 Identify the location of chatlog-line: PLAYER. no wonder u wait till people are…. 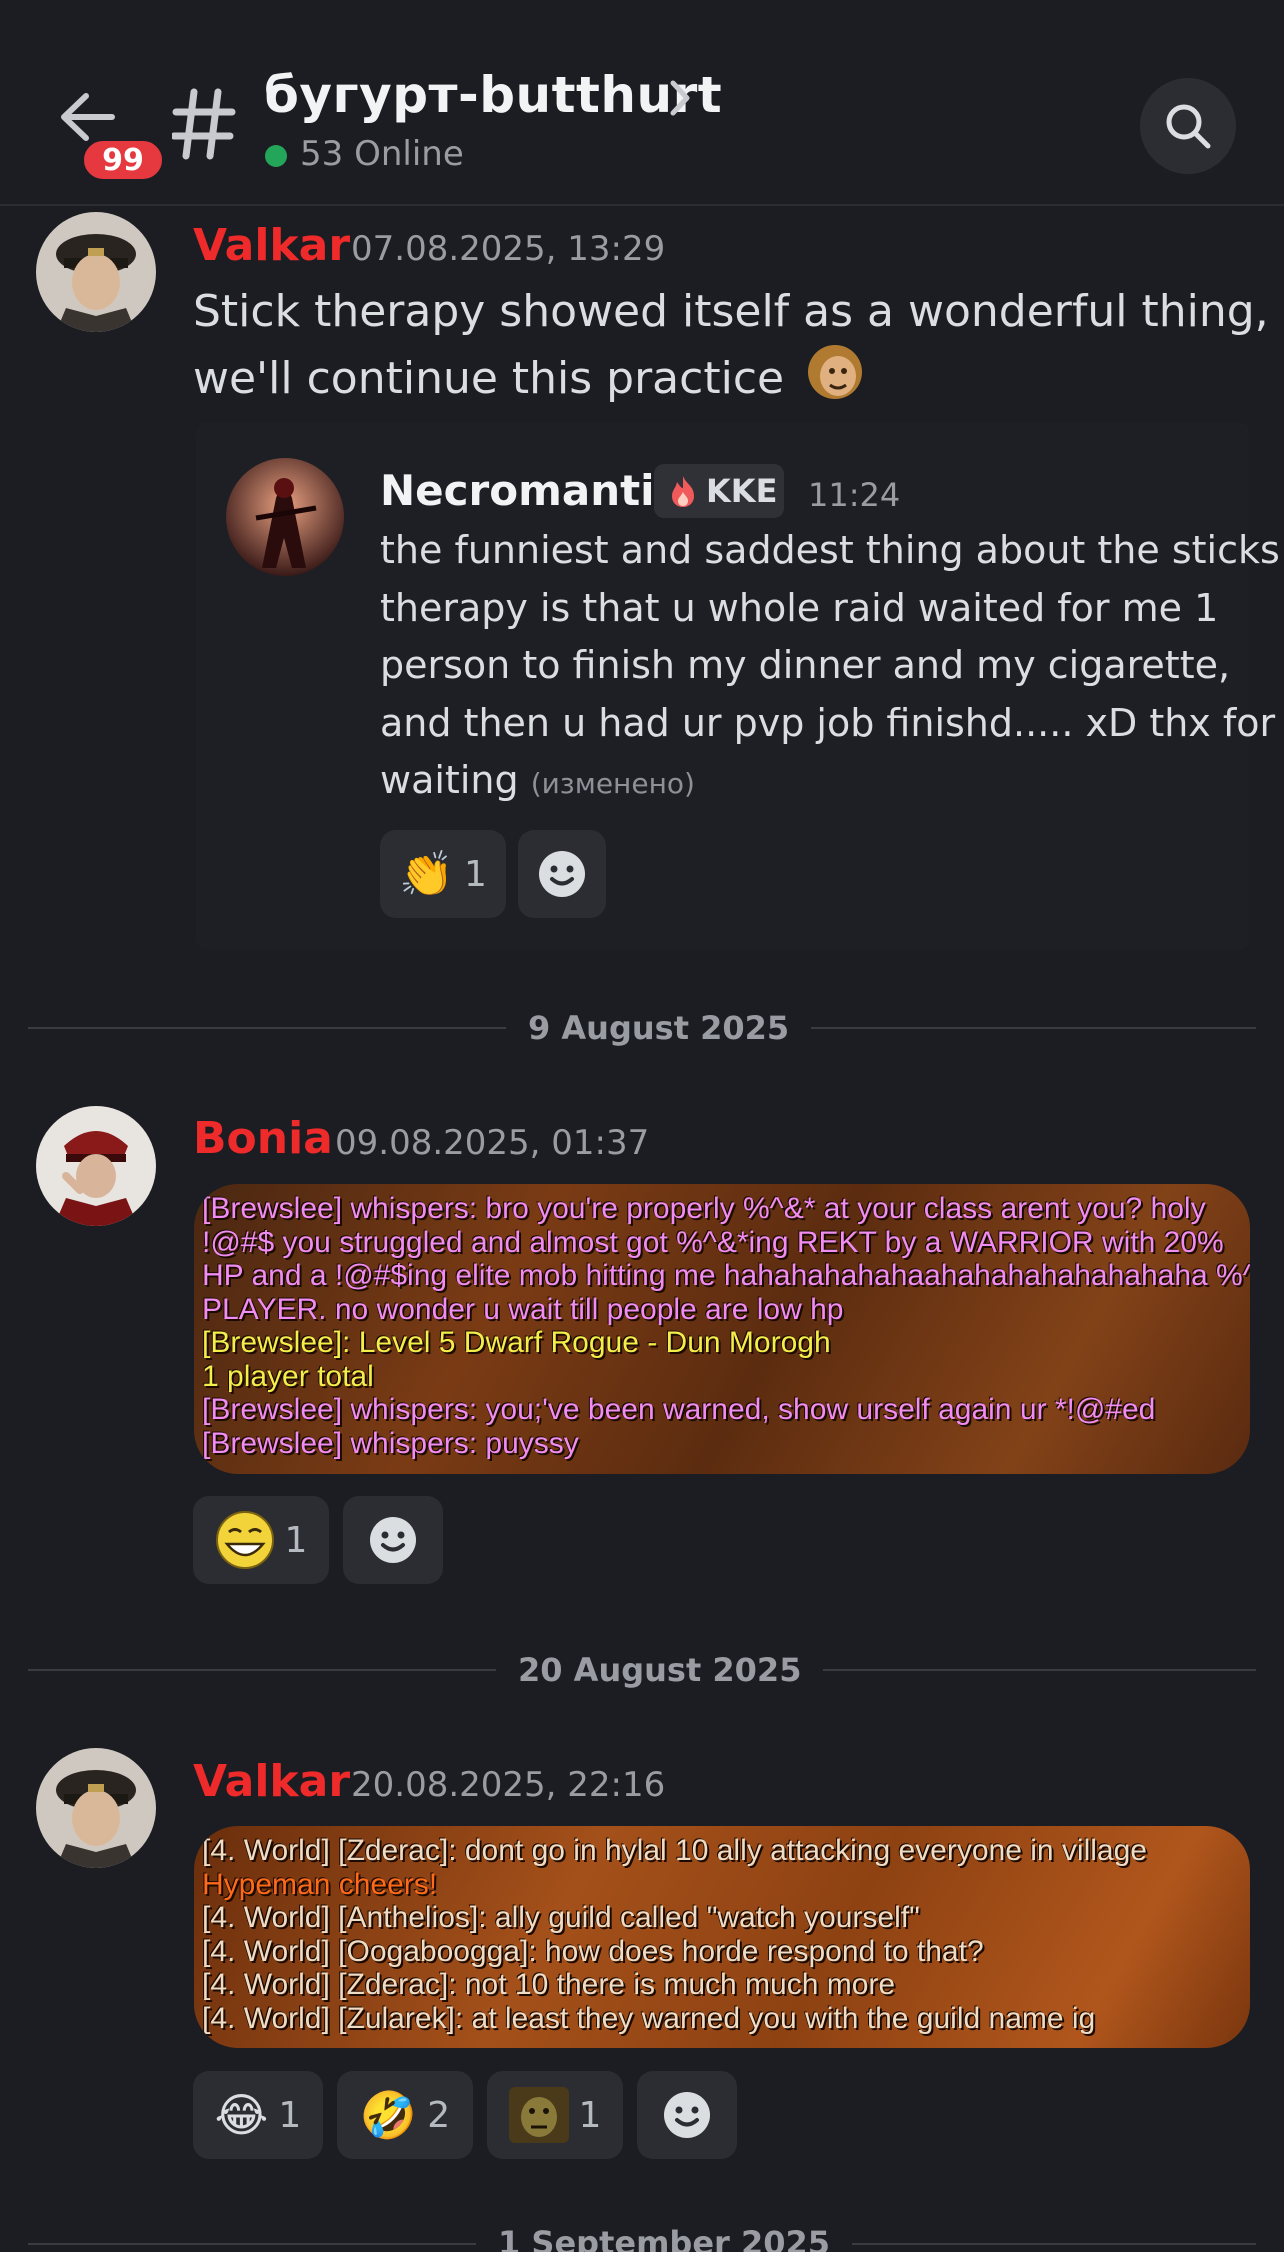
(523, 1309).